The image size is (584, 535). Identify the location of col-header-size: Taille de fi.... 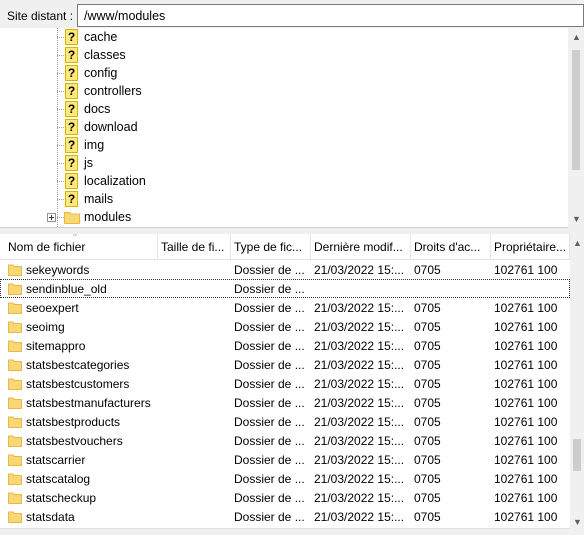
(196, 247).